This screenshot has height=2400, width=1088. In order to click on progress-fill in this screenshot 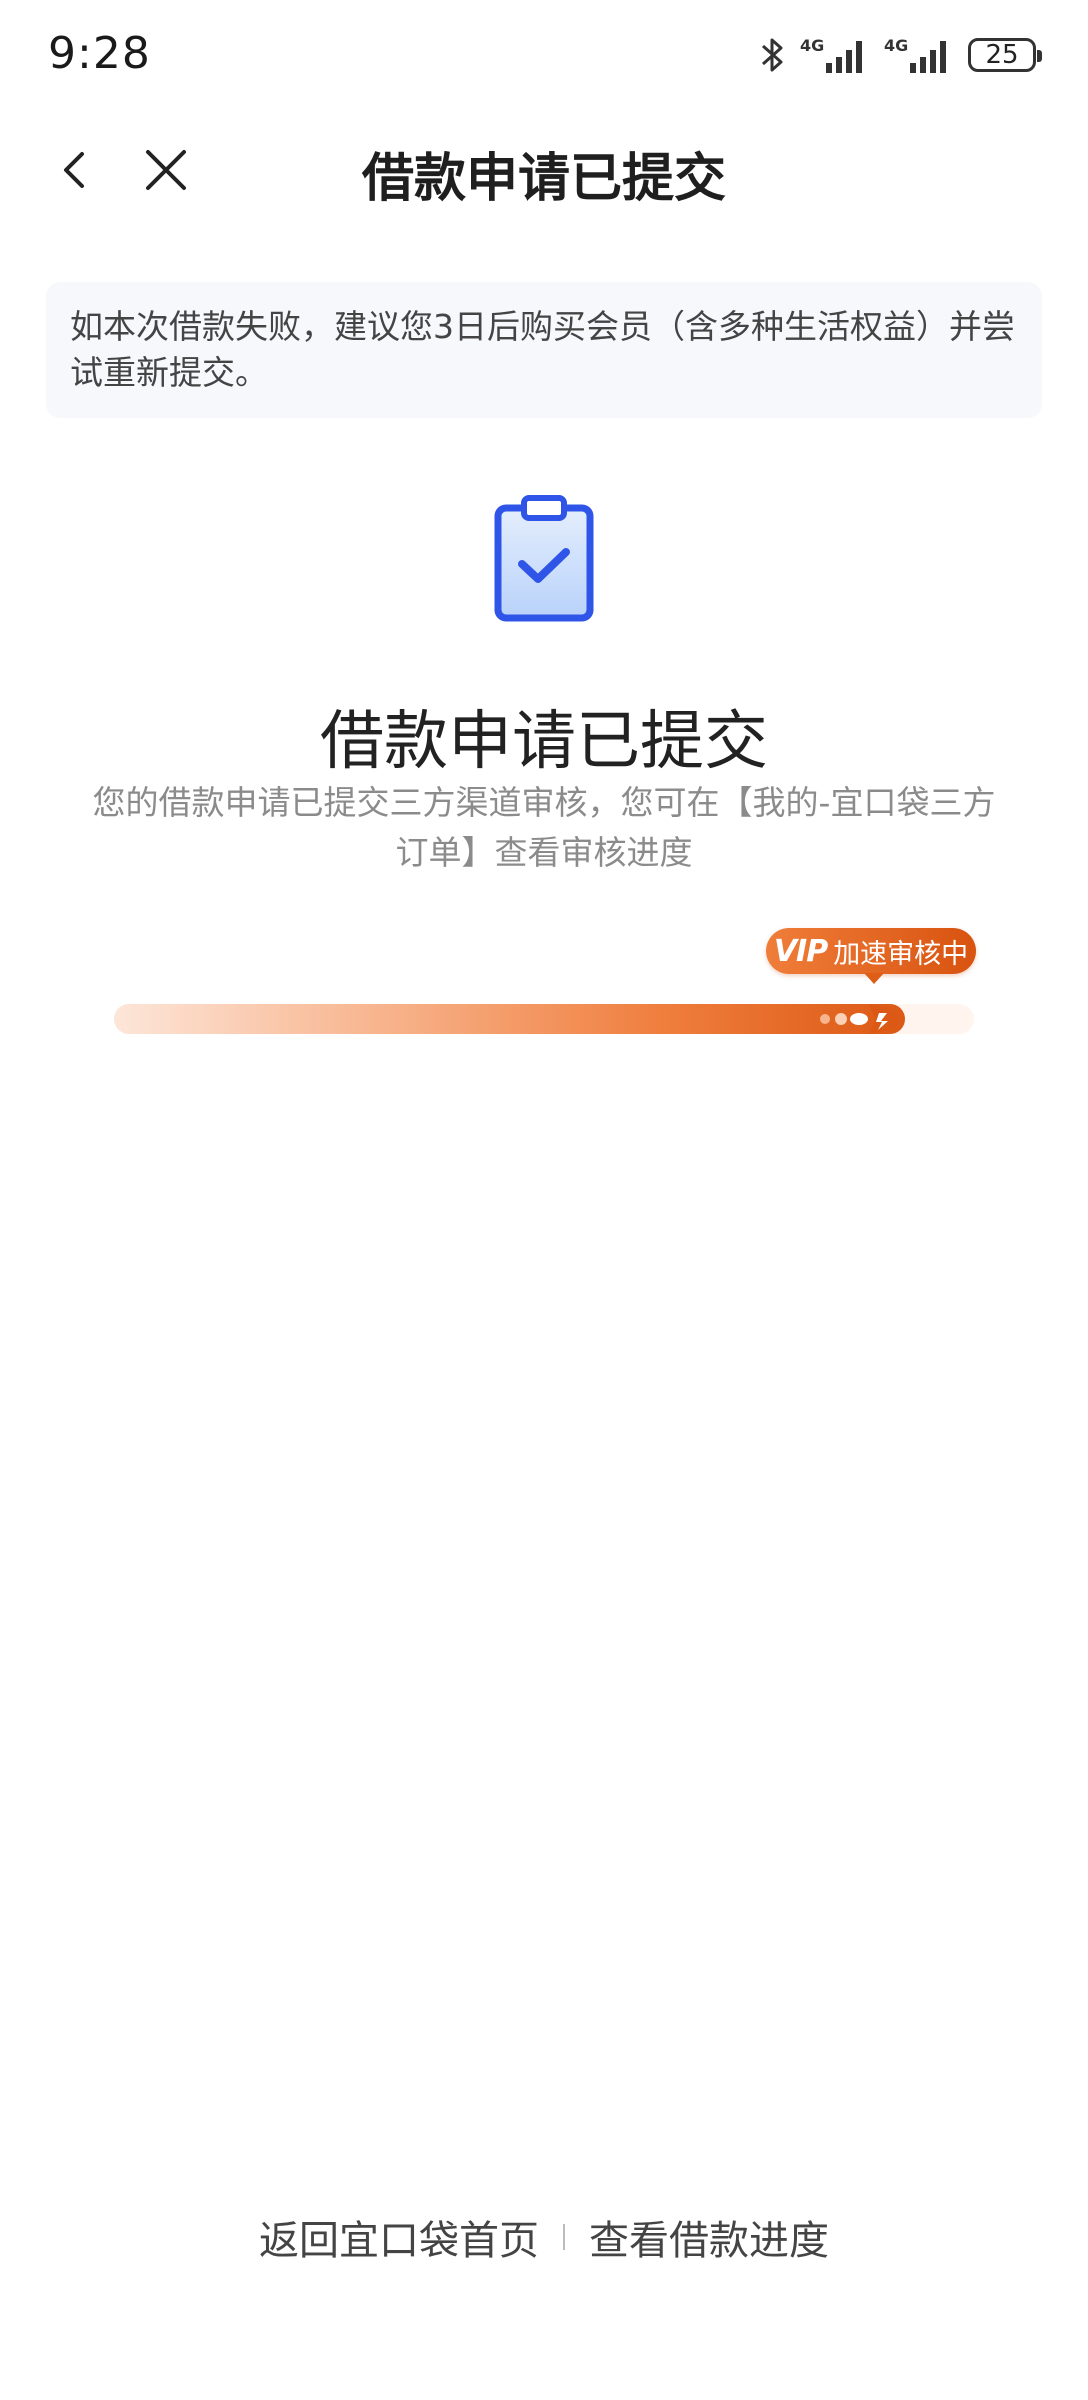, I will do `click(509, 1019)`.